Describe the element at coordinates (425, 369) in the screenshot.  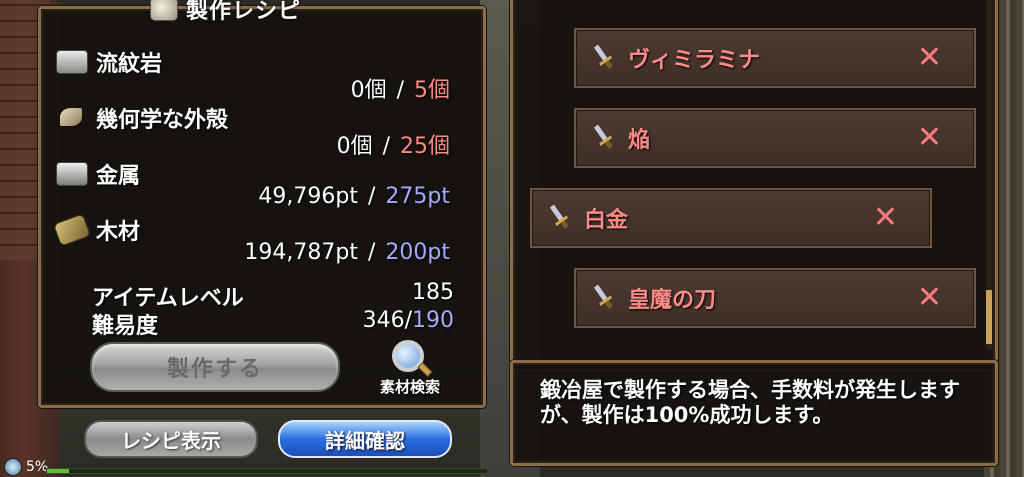
I see `magnifier-handle` at that location.